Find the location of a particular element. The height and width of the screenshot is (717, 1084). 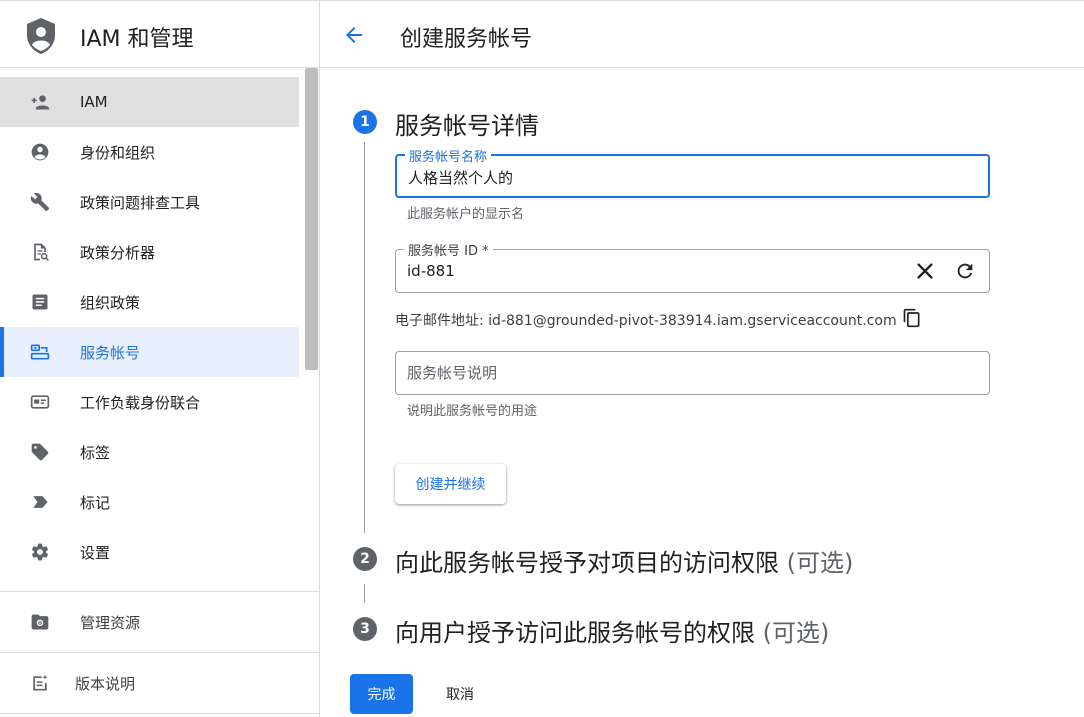

copy-icon is located at coordinates (912, 318).